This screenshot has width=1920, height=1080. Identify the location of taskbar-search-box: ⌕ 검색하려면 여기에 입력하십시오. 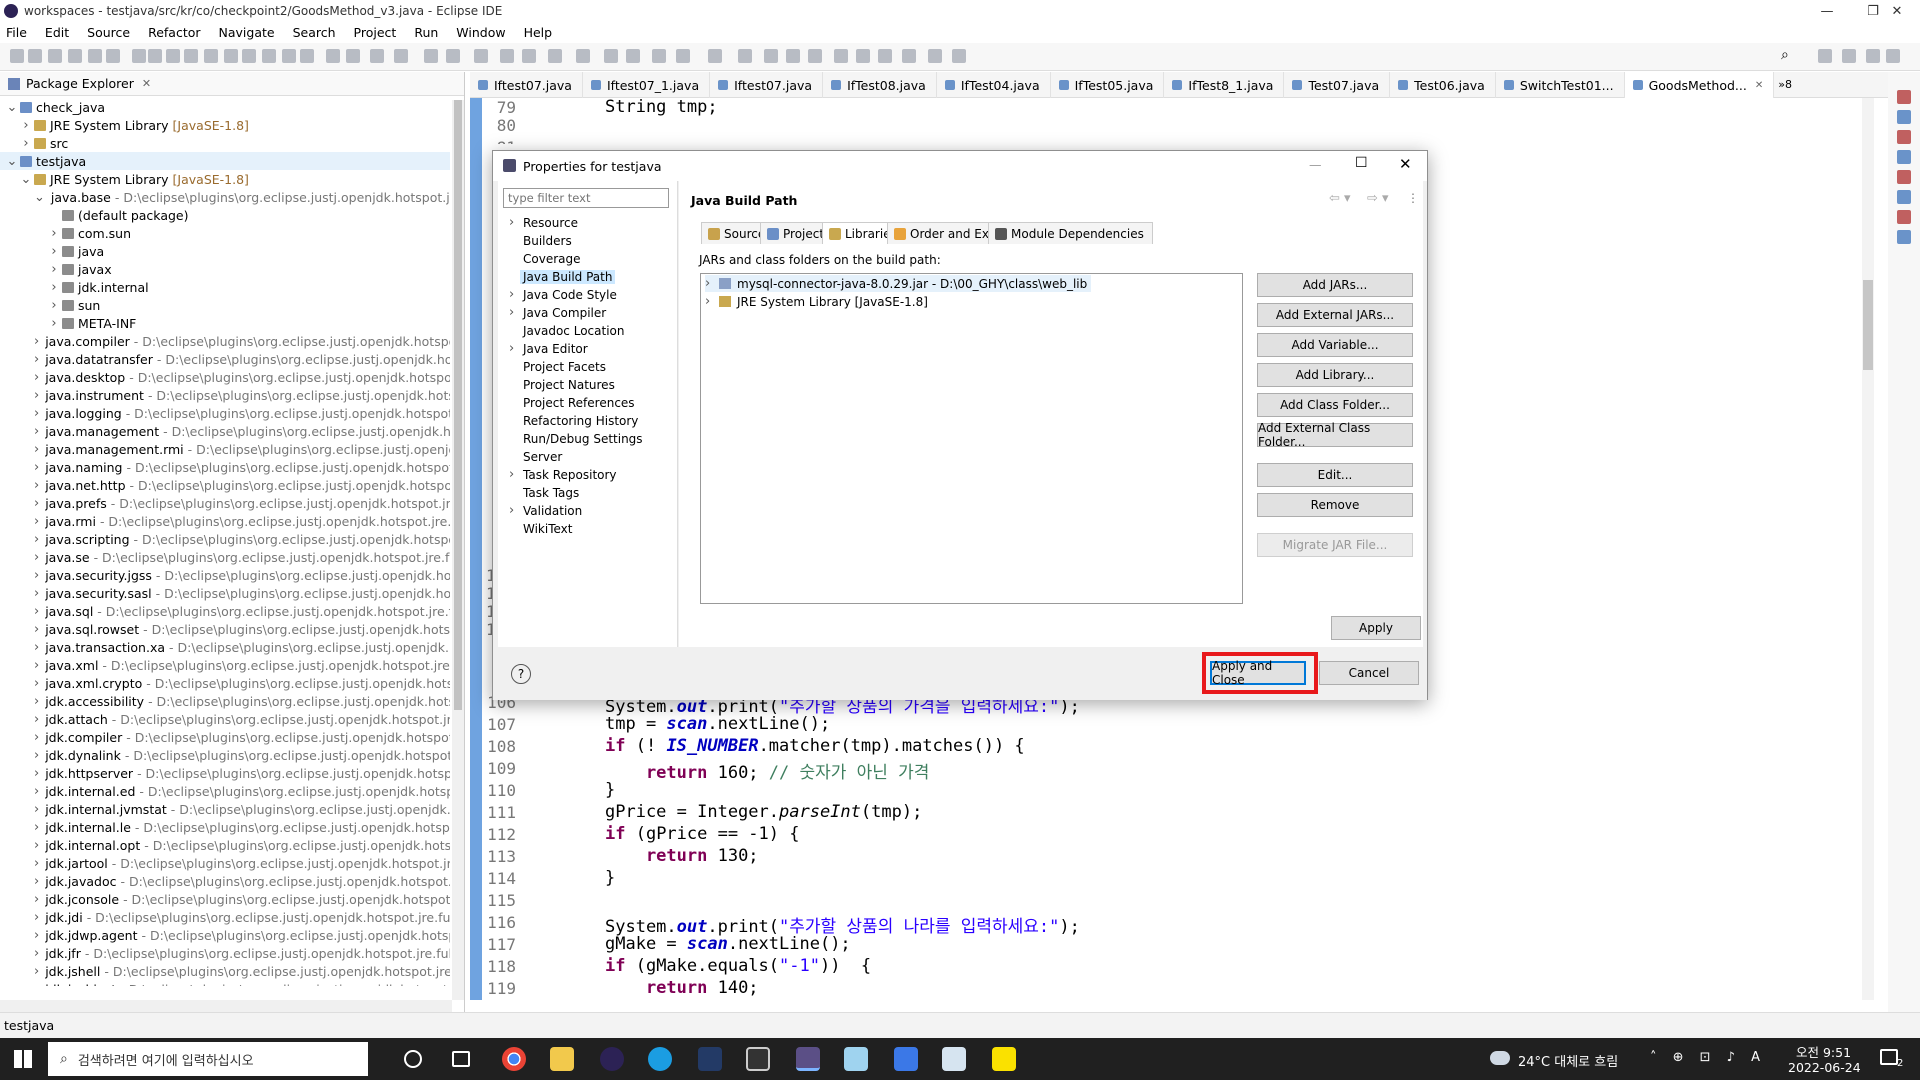
(208, 1059).